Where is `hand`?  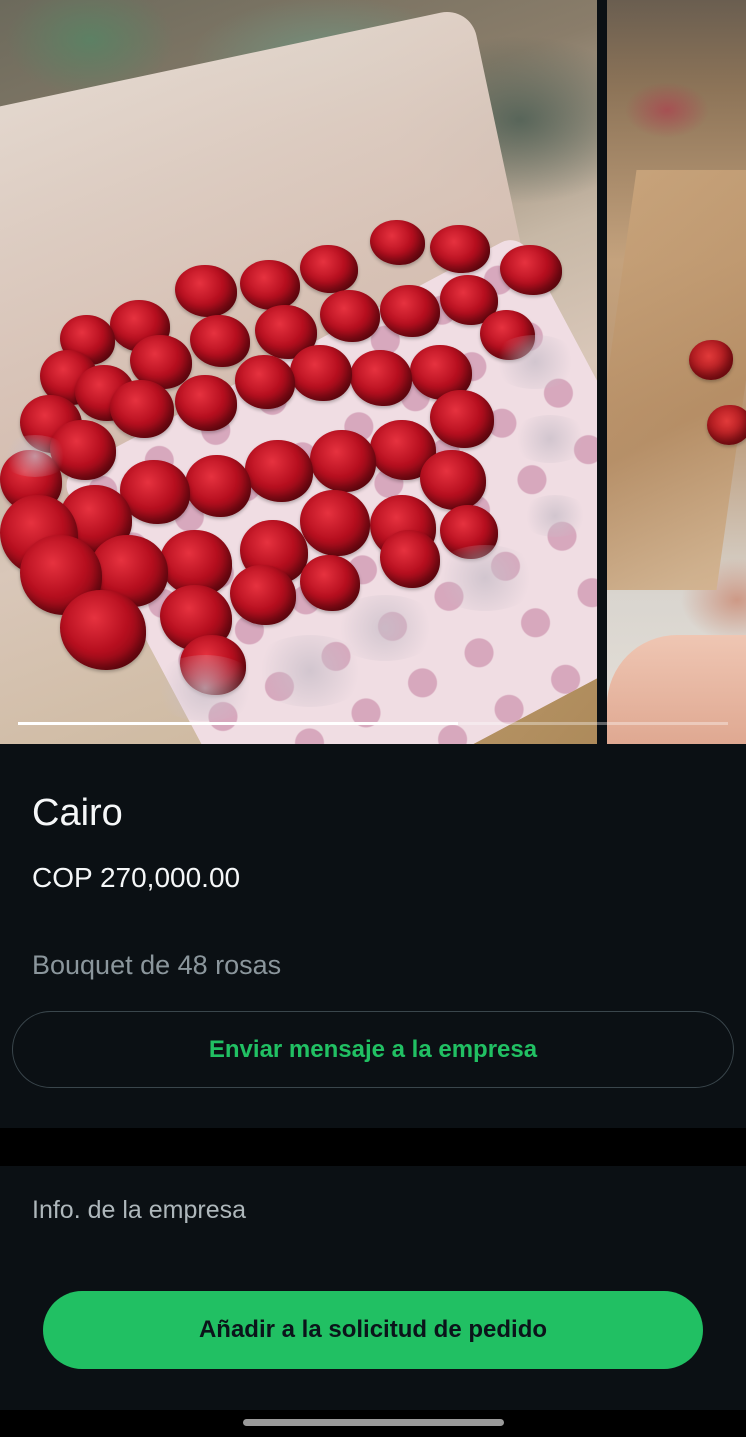
hand is located at coordinates (676, 689).